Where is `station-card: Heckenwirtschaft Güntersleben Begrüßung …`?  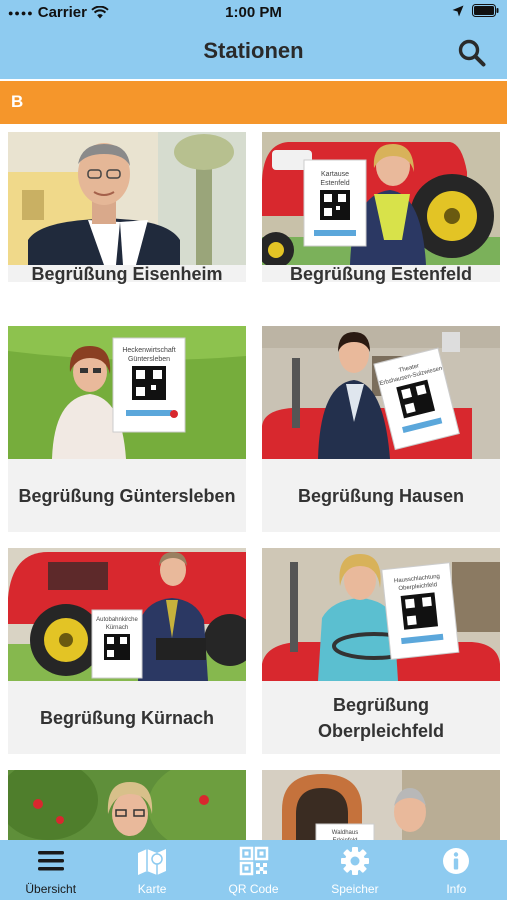
station-card: Heckenwirtschaft Güntersleben Begrüßung … is located at coordinates (127, 429).